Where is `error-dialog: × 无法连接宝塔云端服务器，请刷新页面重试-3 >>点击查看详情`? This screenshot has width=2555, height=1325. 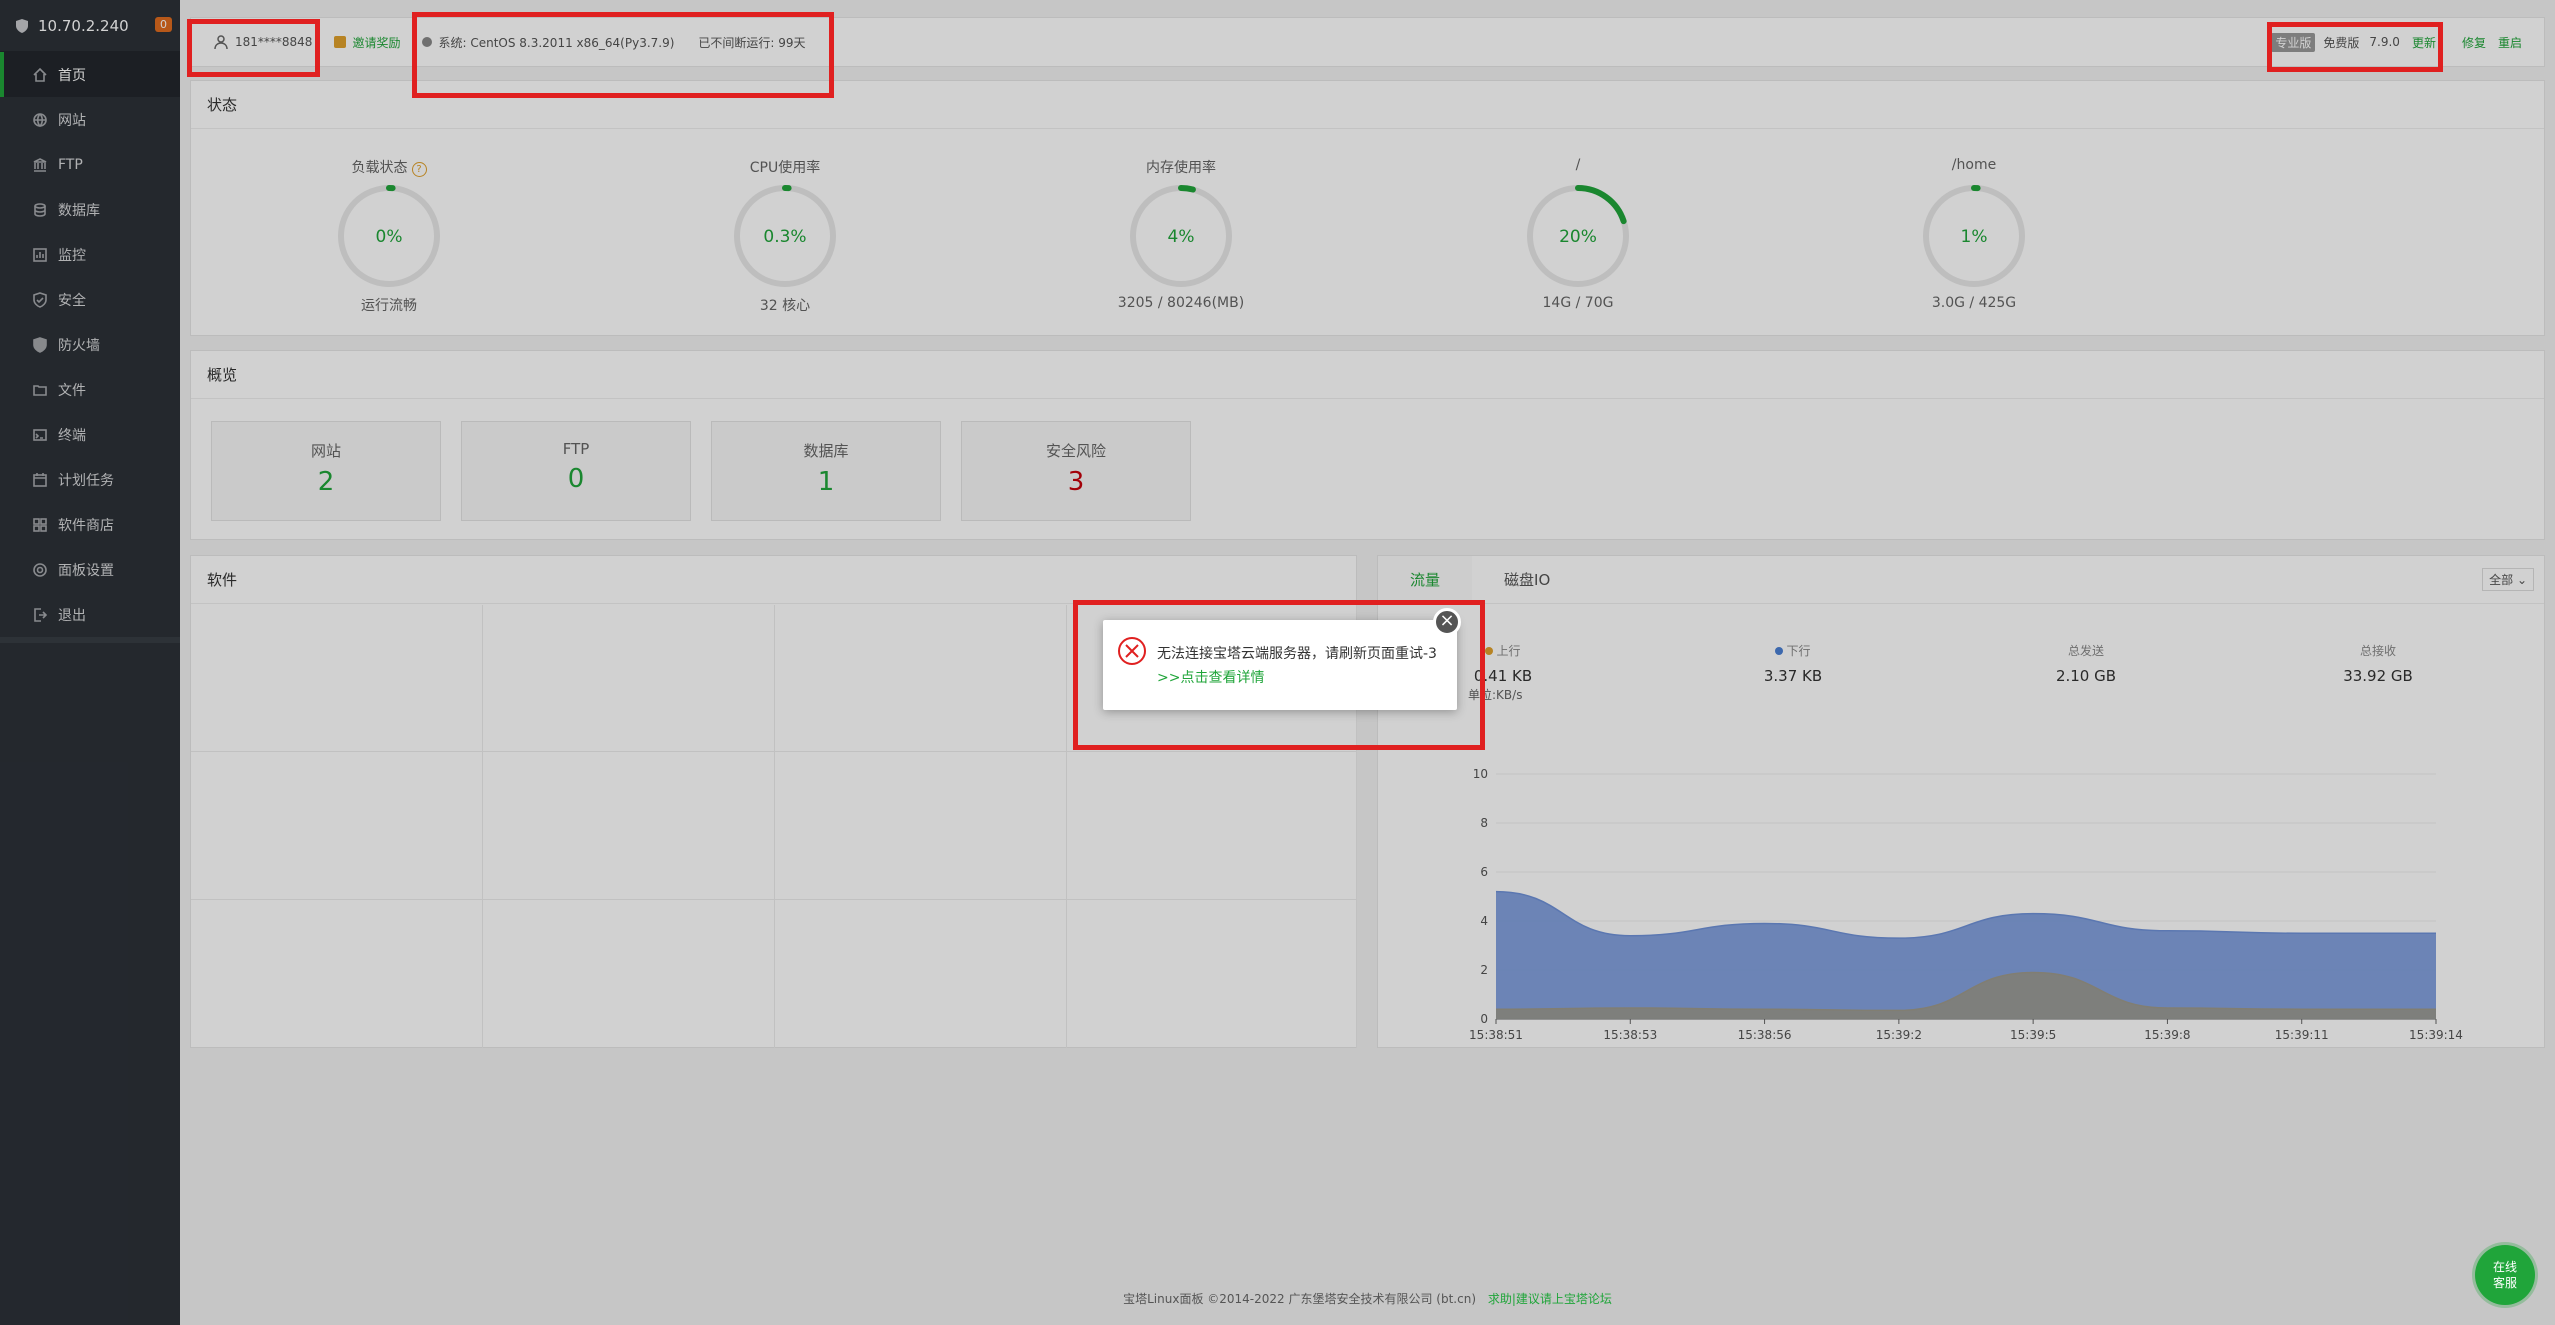 error-dialog: × 无法连接宝塔云端服务器，请刷新页面重试-3 >>点击查看详情 is located at coordinates (1282, 659).